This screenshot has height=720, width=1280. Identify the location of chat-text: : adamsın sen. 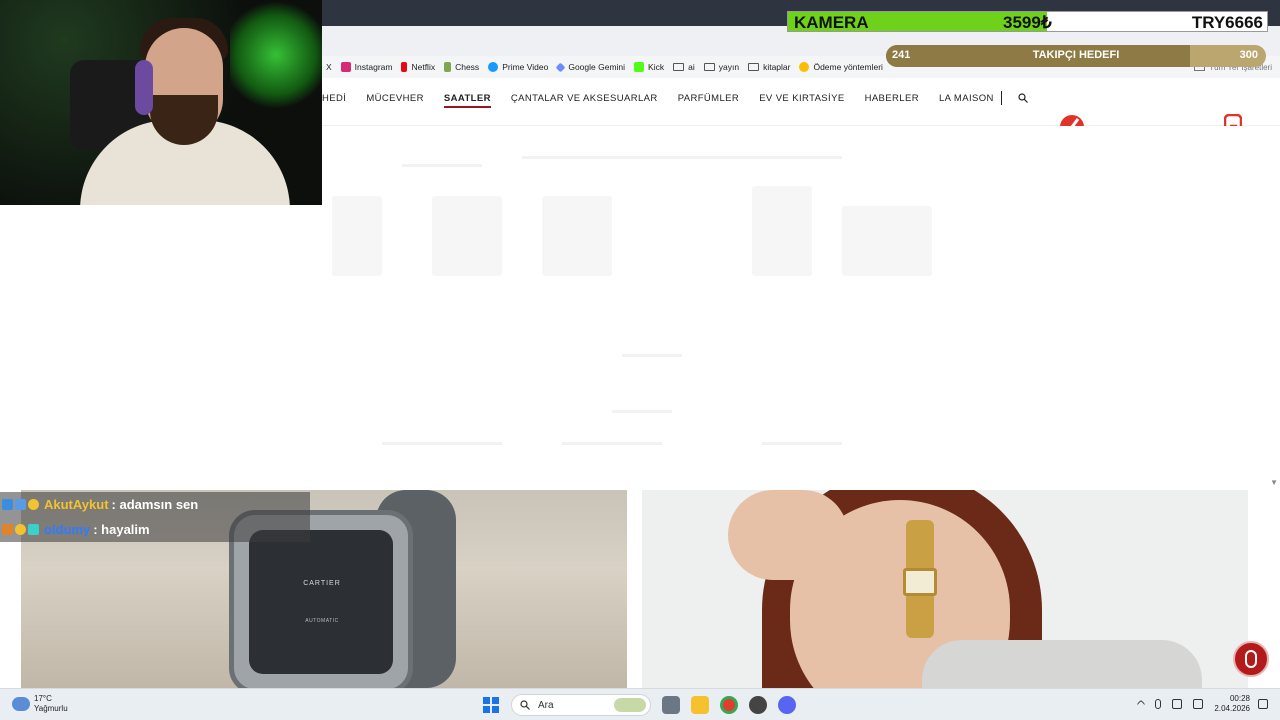
(155, 504).